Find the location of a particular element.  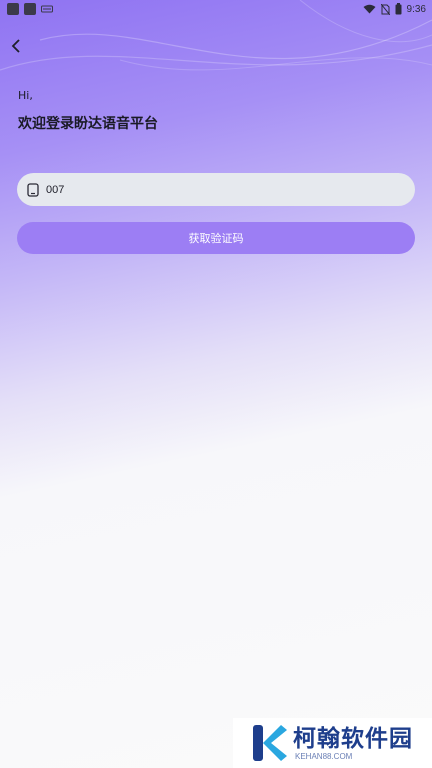

back-button is located at coordinates (16, 46).